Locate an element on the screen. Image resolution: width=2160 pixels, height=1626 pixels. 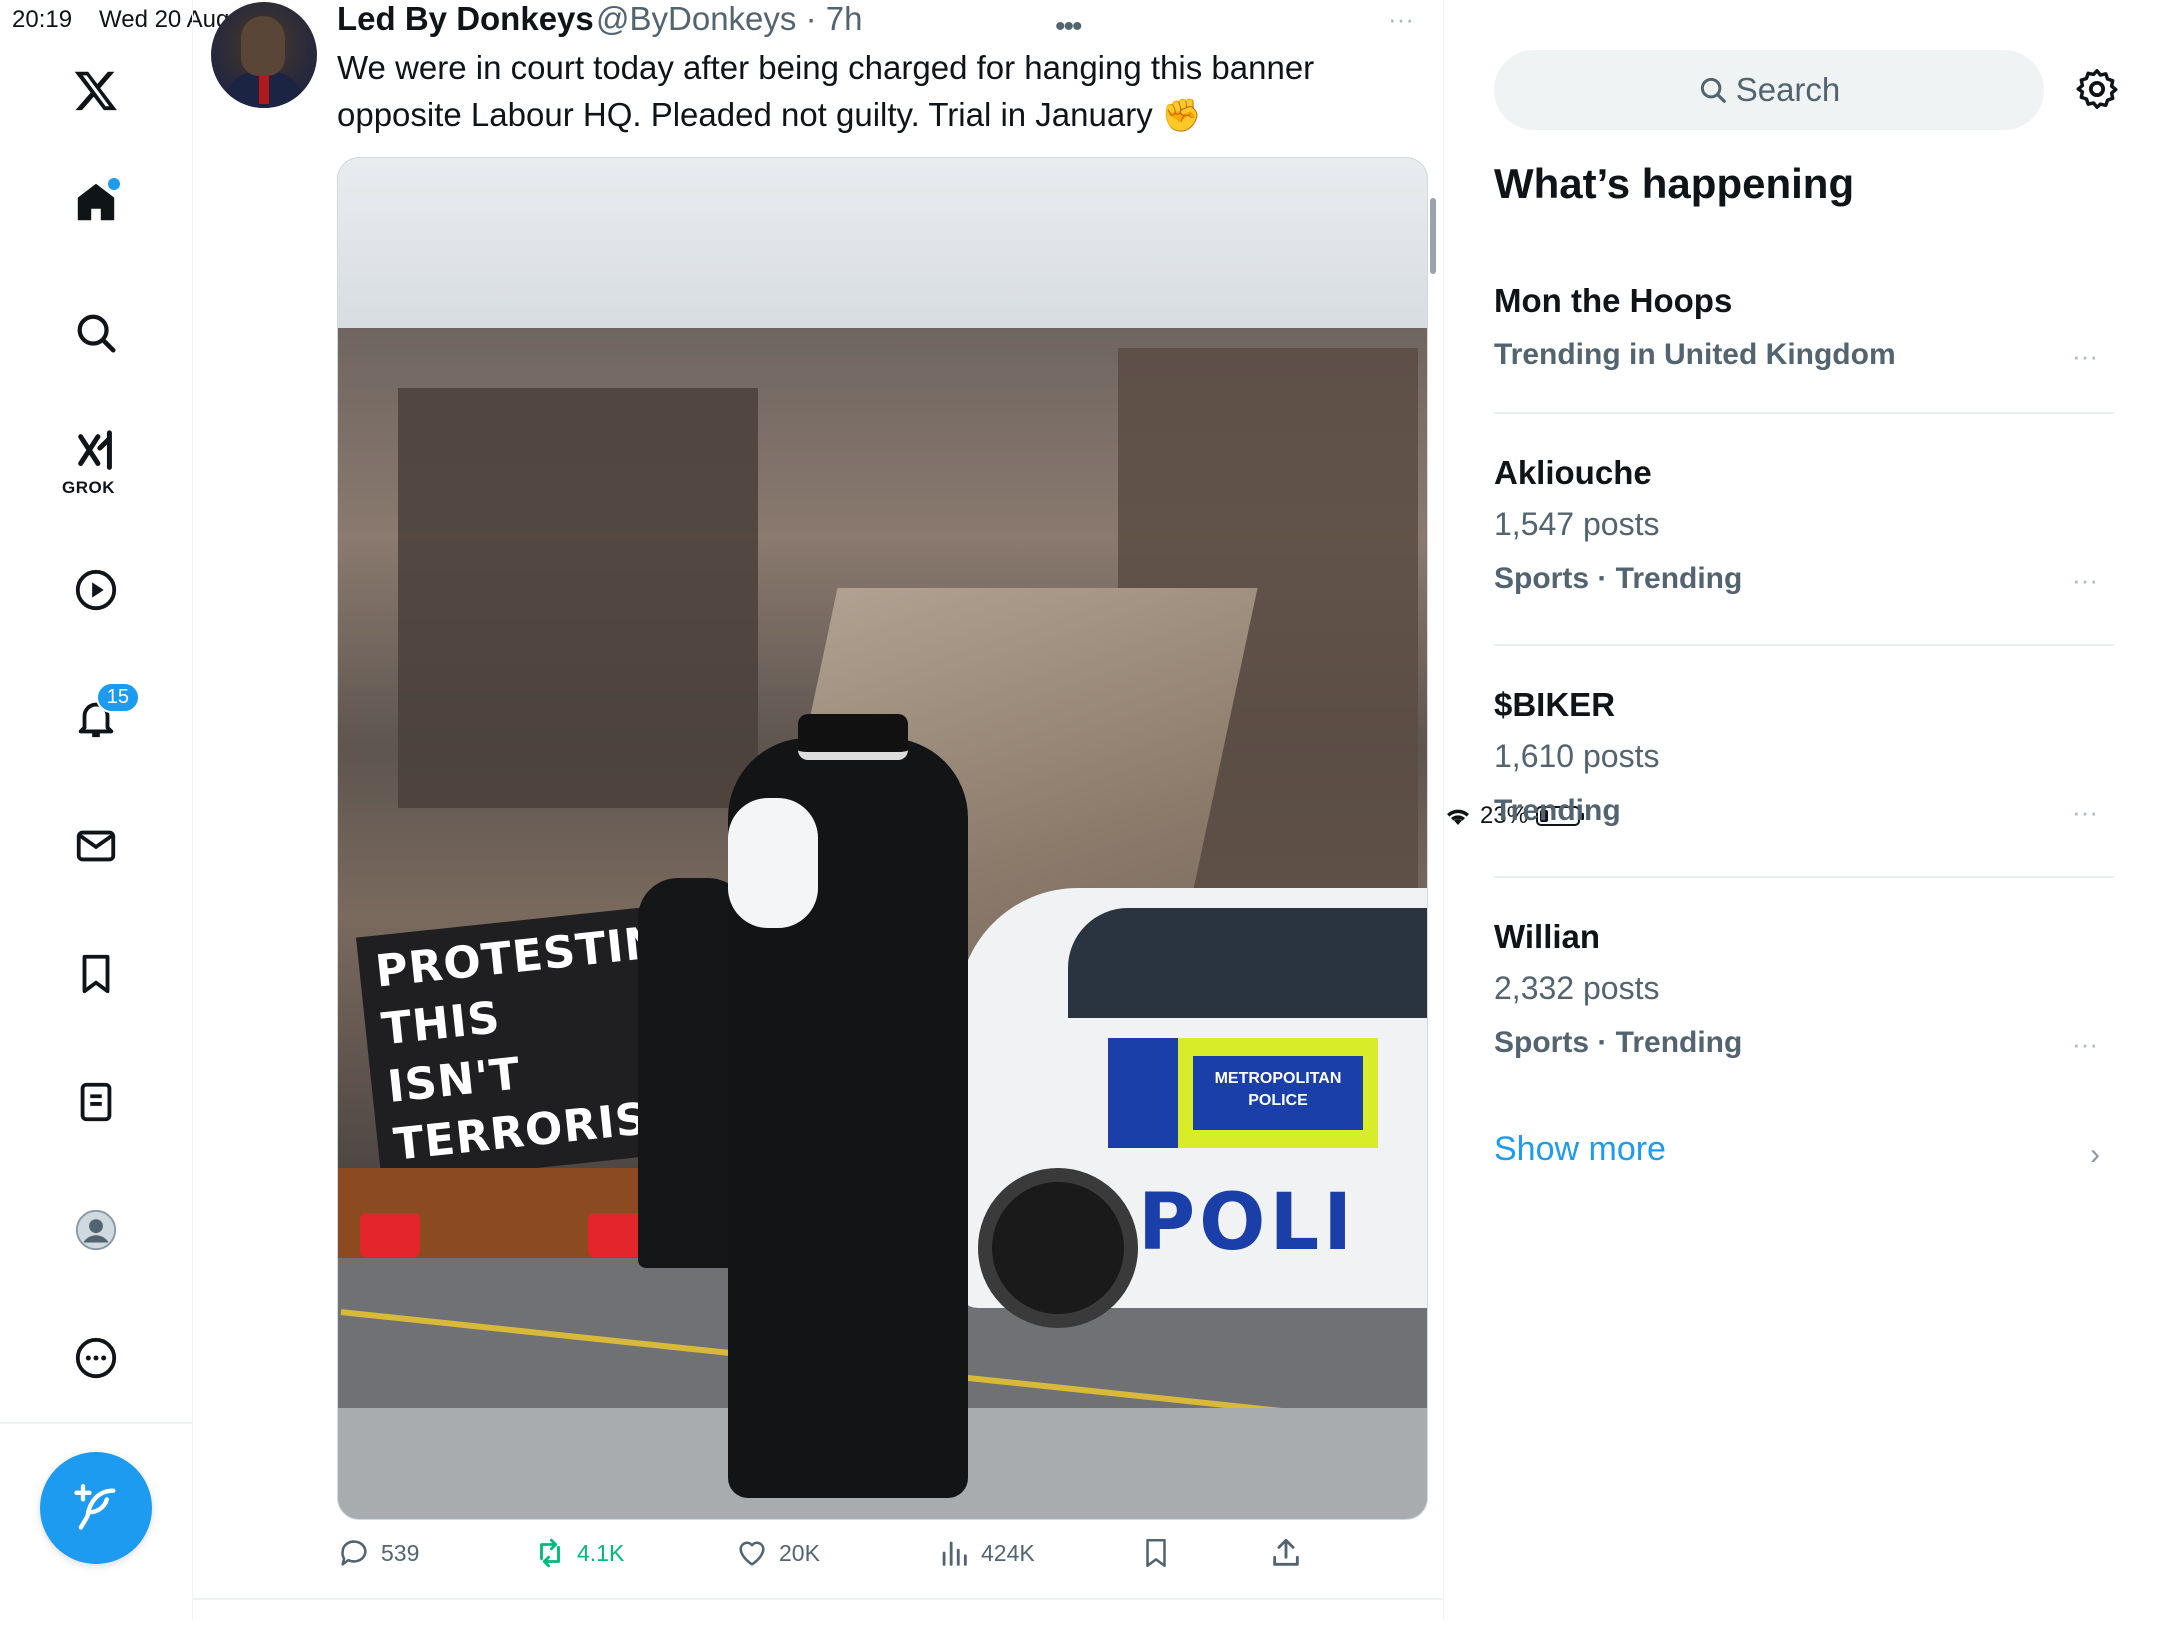
feather-plus-icon is located at coordinates (95, 1507).